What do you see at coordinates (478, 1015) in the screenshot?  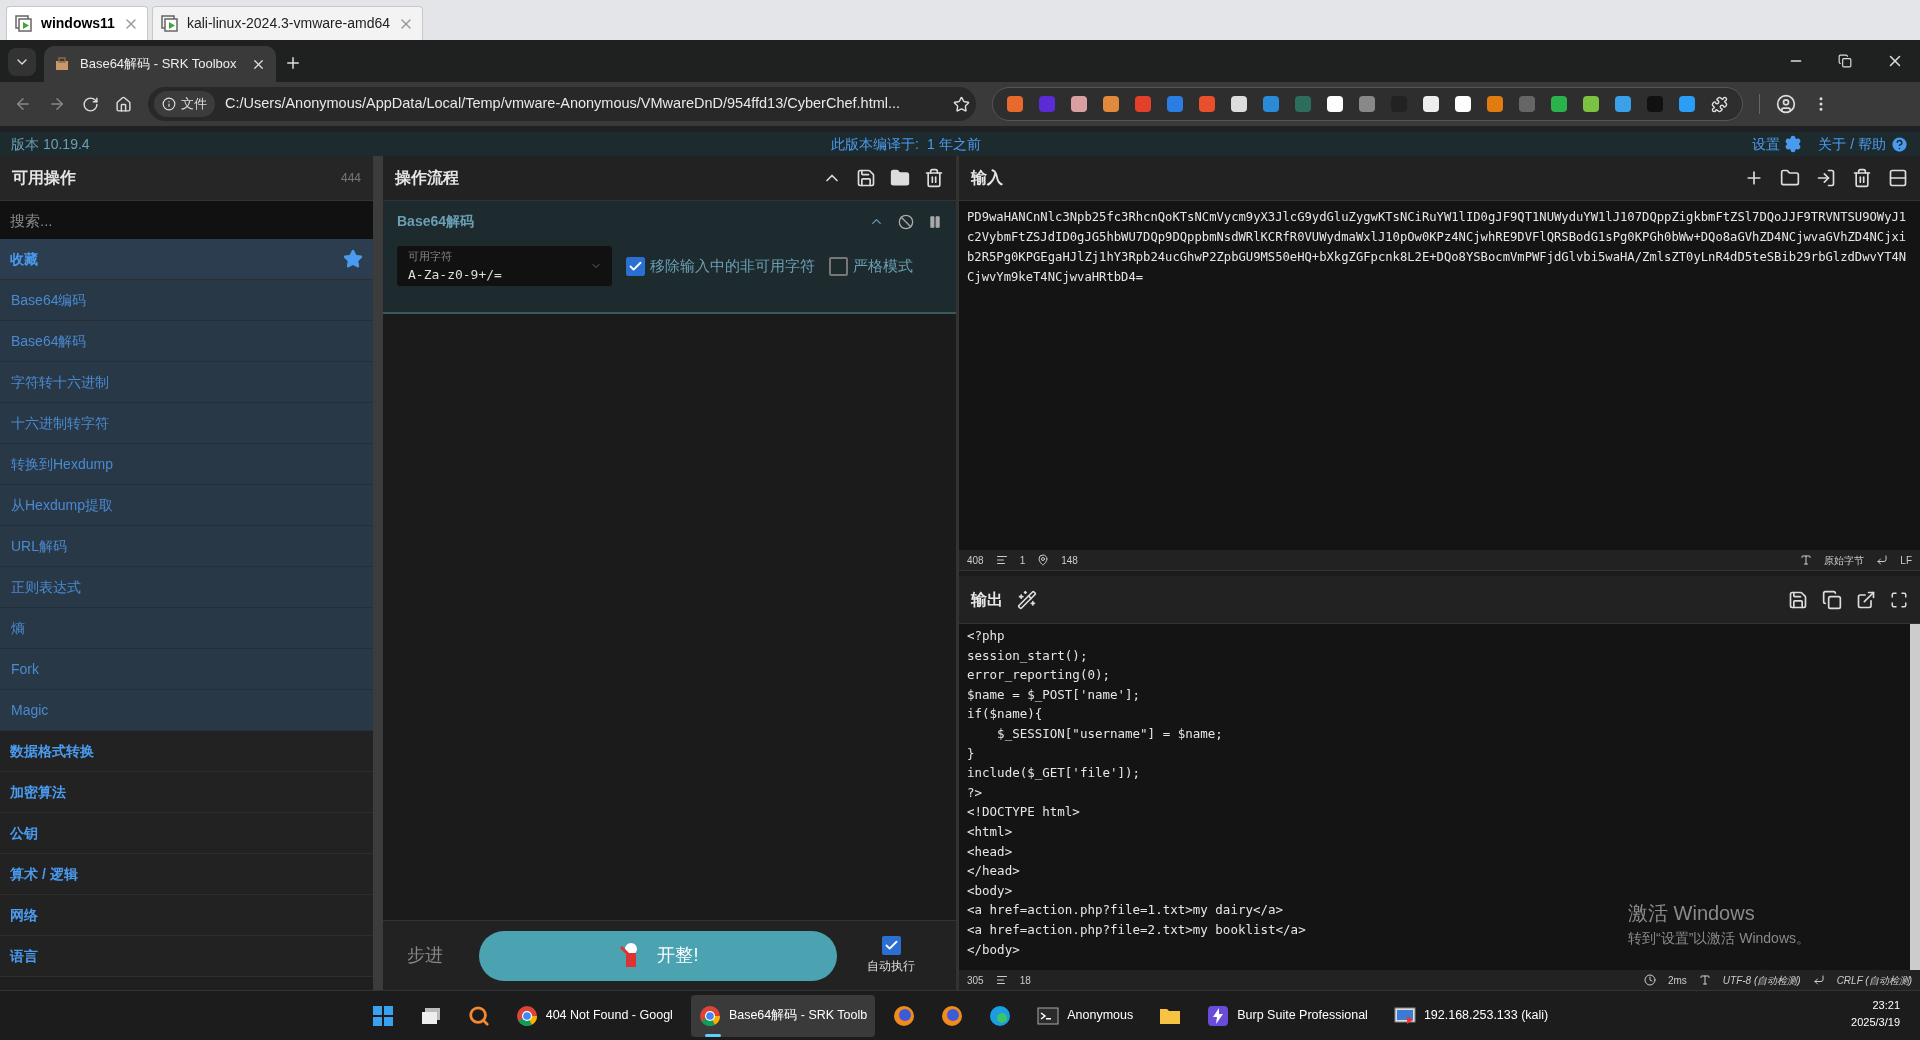 I see `search-icon` at bounding box center [478, 1015].